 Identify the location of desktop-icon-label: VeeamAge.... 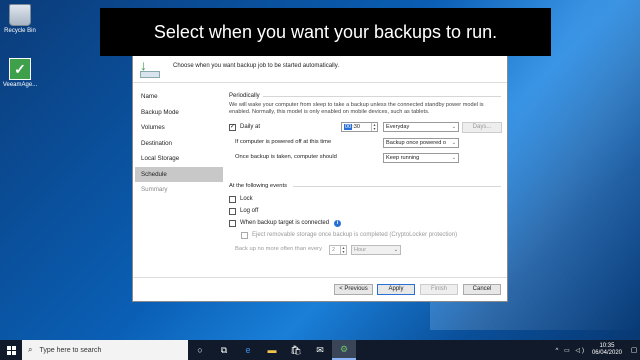
(20, 85).